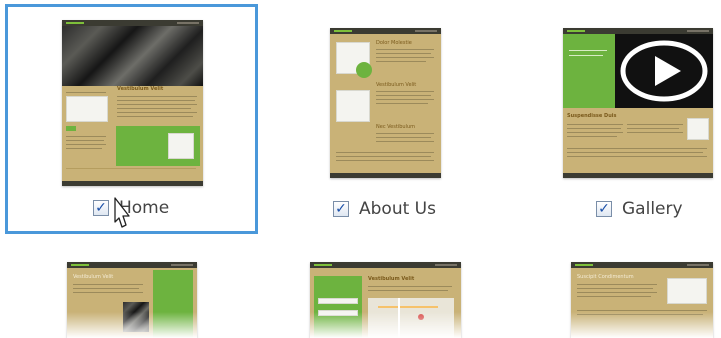 The image size is (721, 338). I want to click on page-thumbnail-home: Vestibulum Velit, so click(132, 103).